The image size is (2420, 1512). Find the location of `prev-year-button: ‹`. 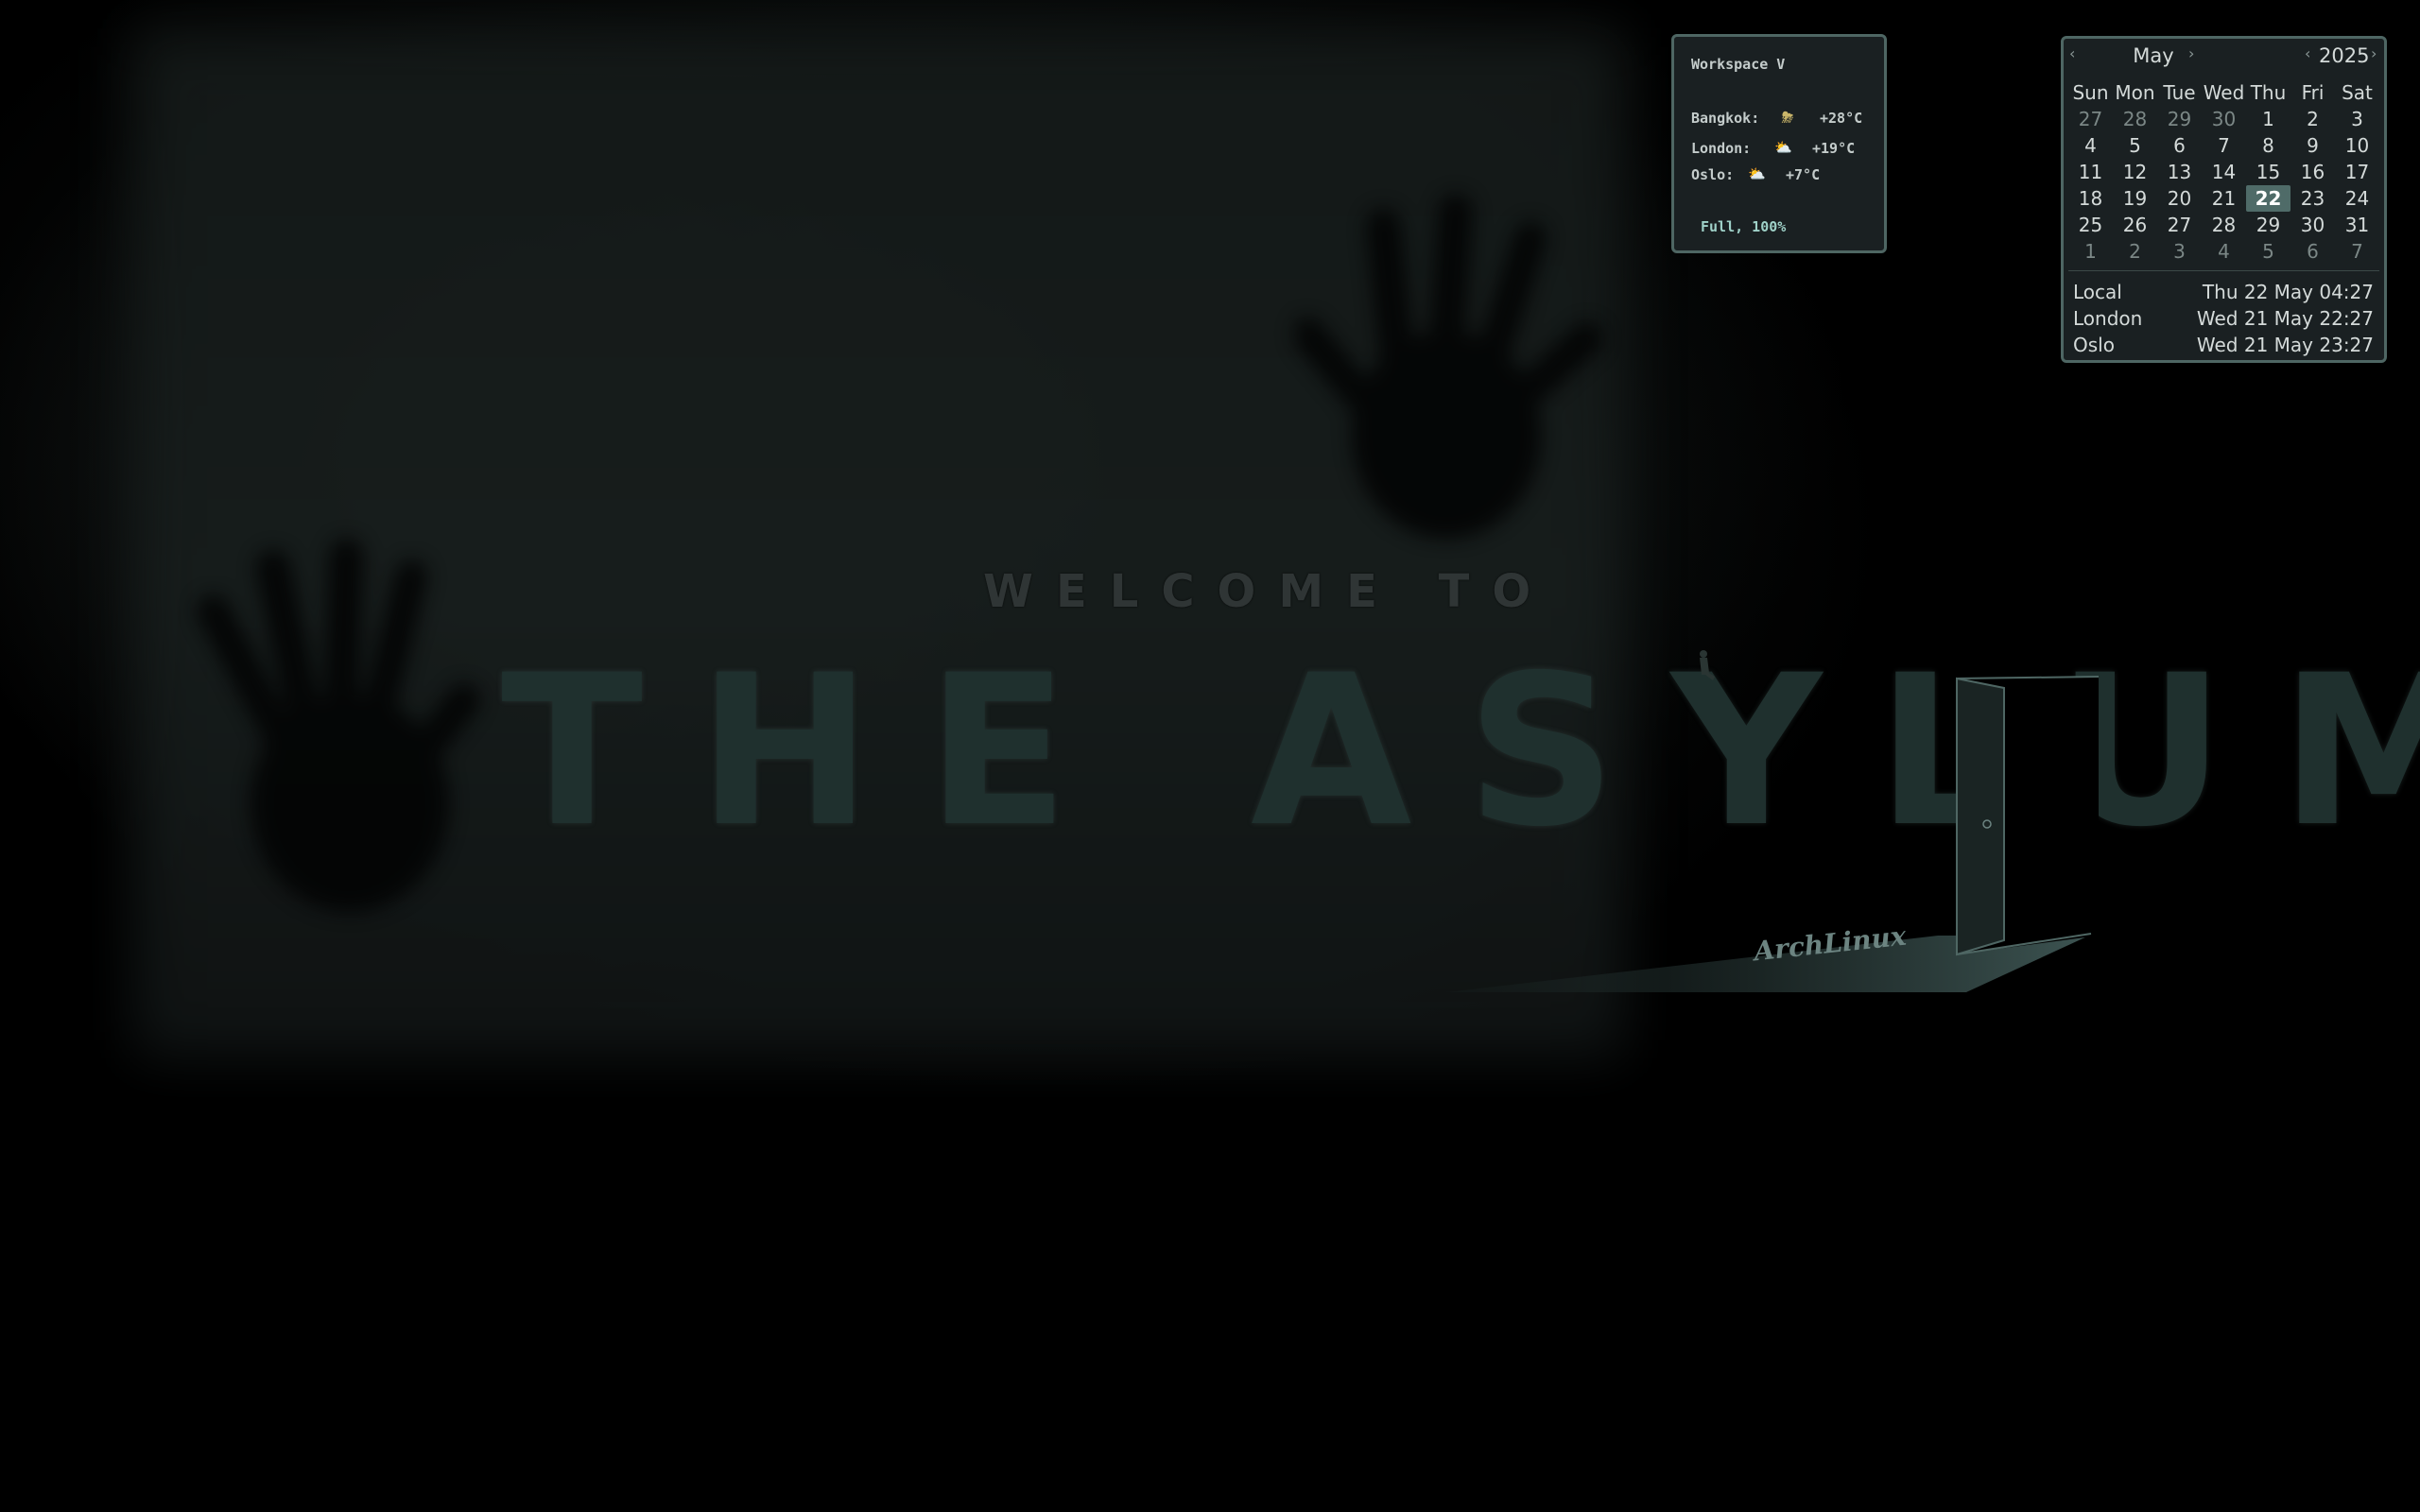

prev-year-button: ‹ is located at coordinates (2307, 53).